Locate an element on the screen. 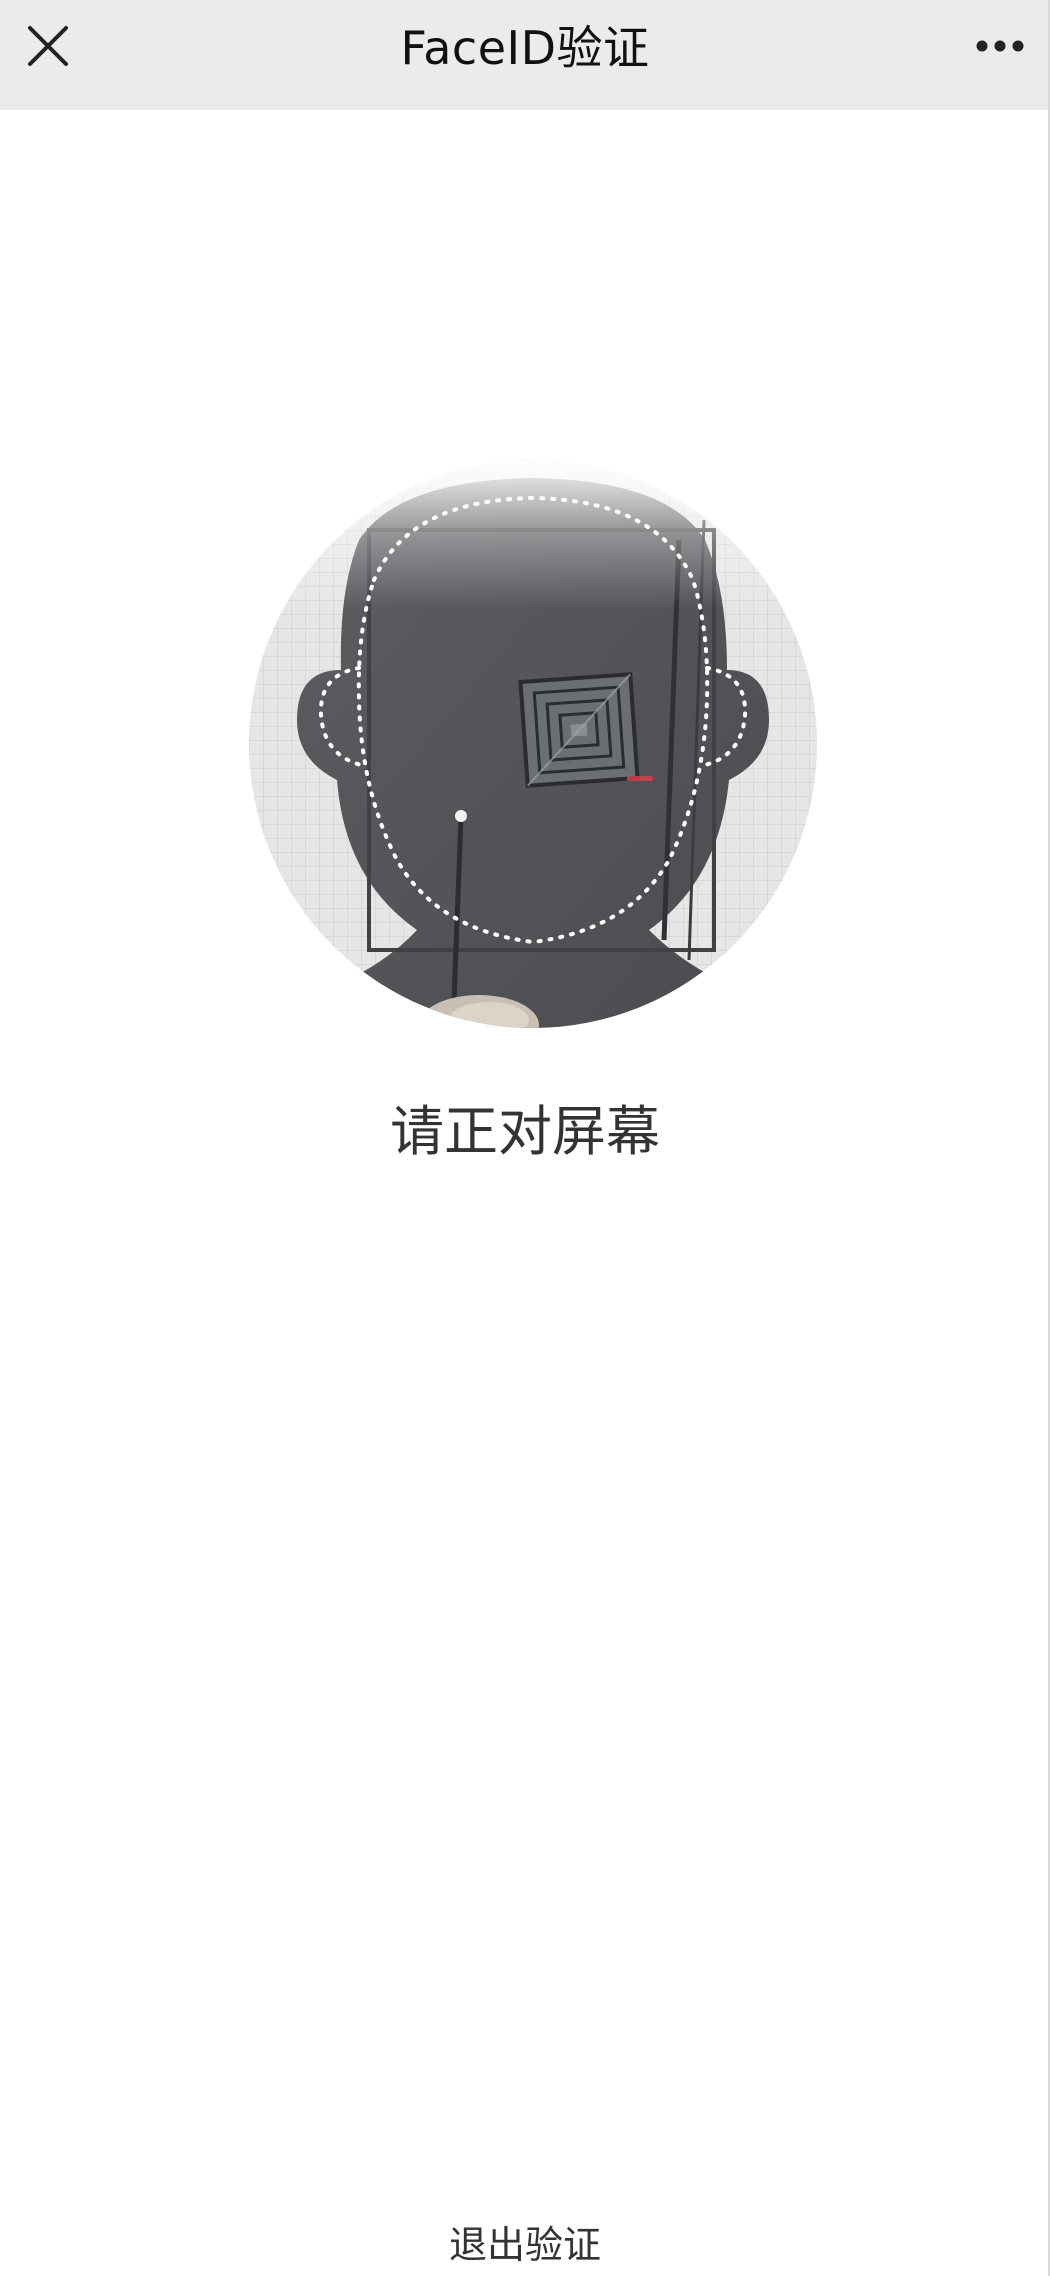  more-button is located at coordinates (1000, 46).